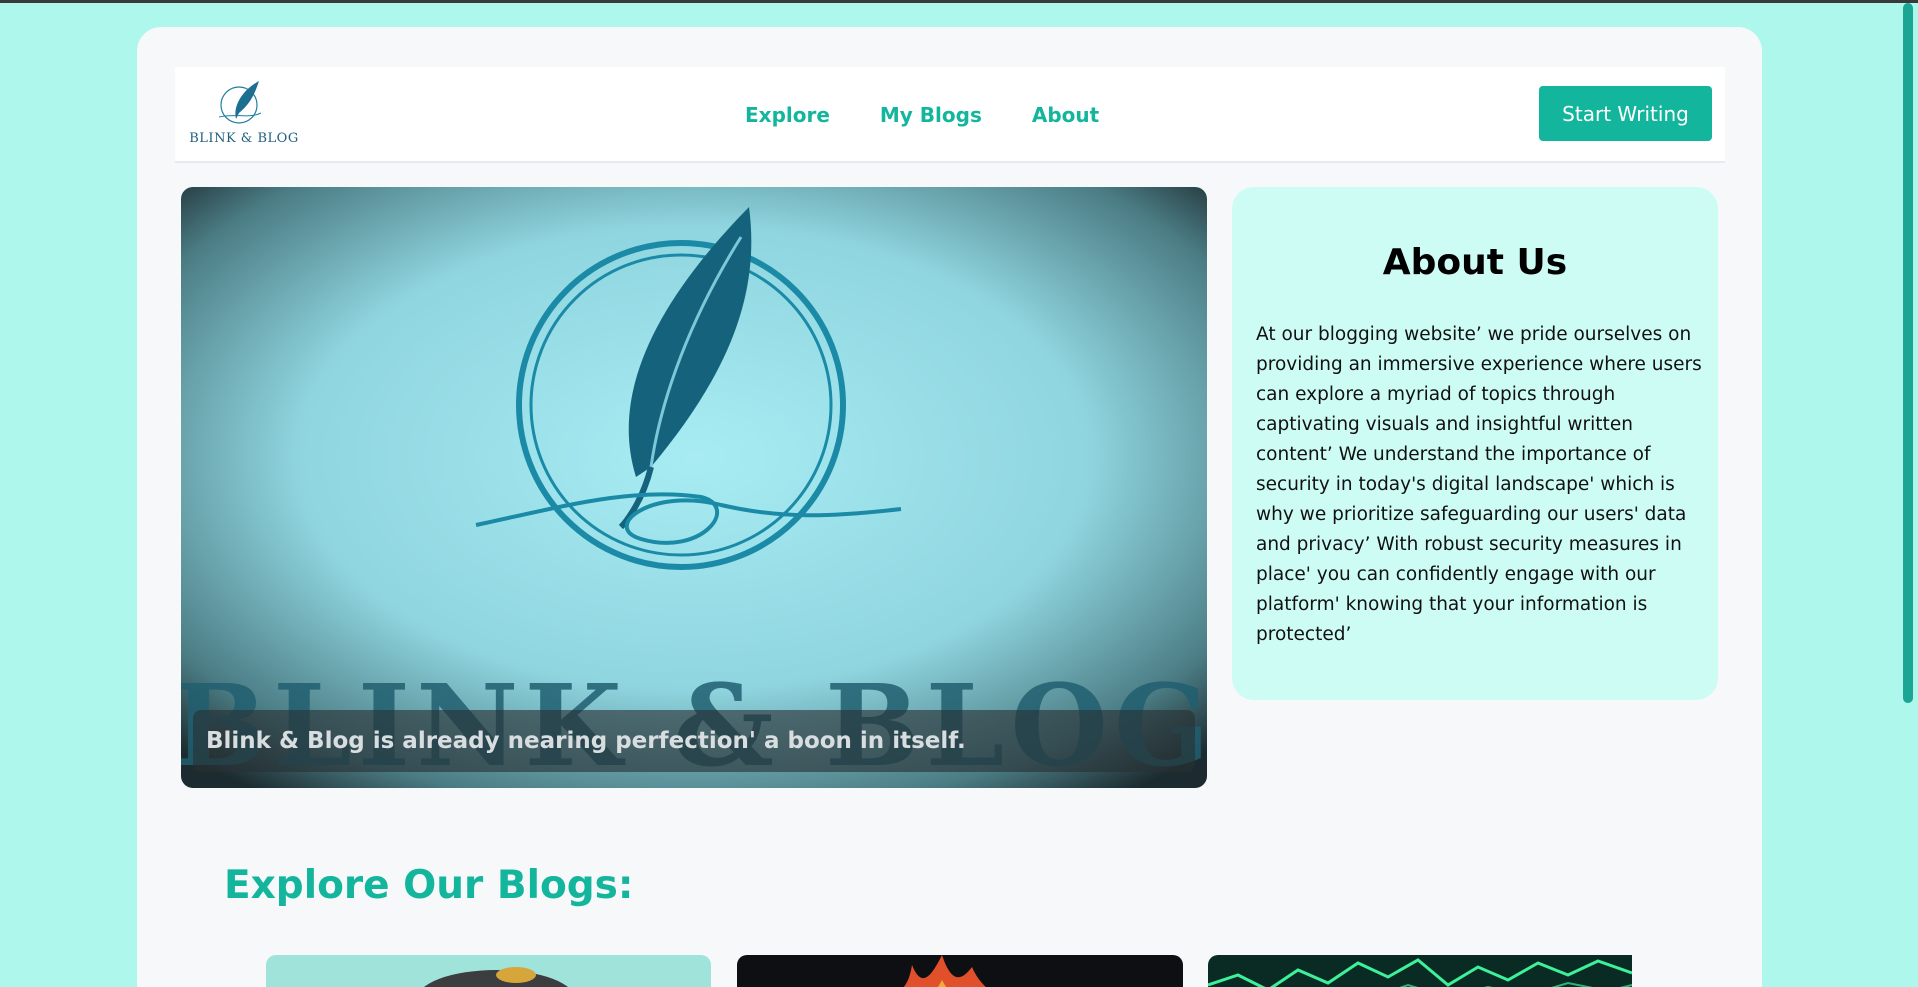  Describe the element at coordinates (429, 885) in the screenshot. I see `explore-blogs-heading: Explore Our Blogs:` at that location.